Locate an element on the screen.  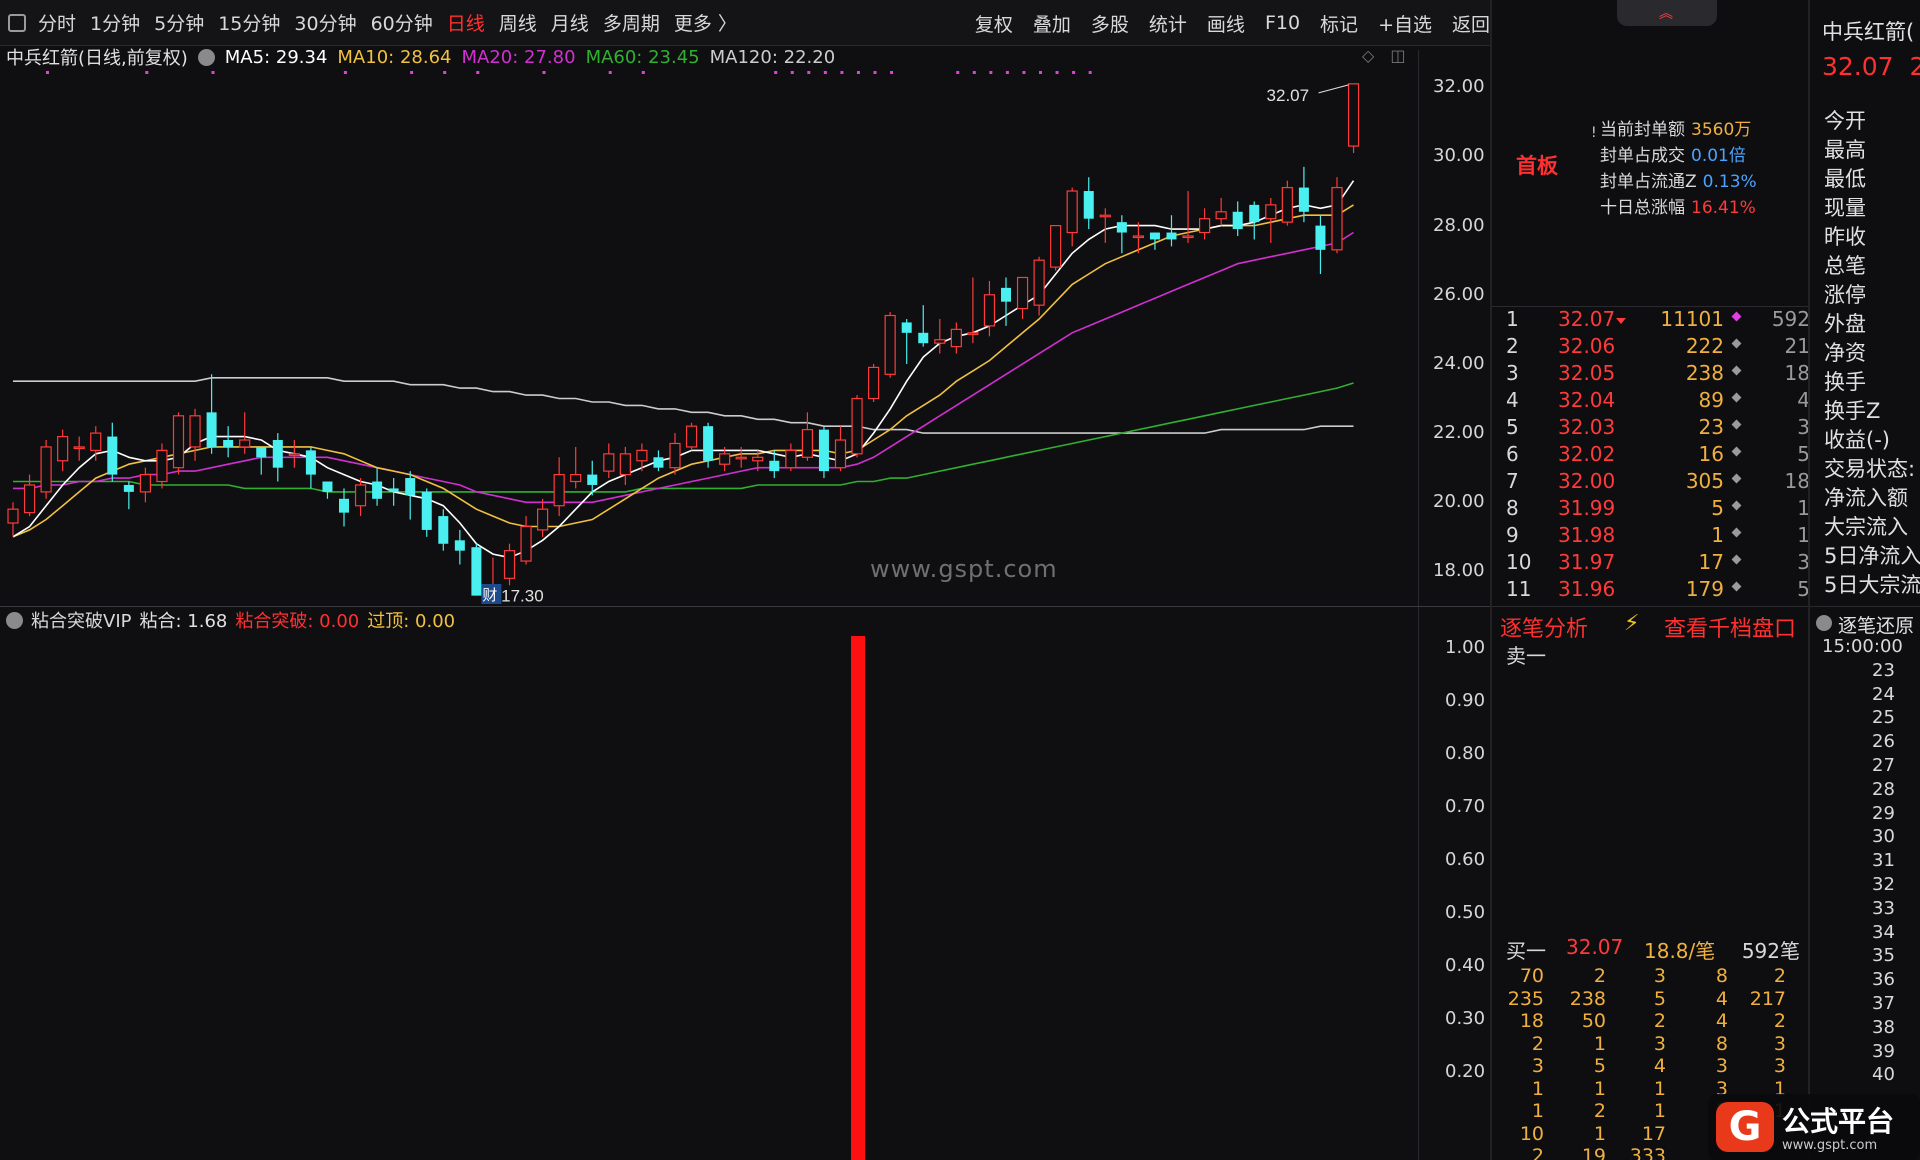
order-book-row: 10 31.97 17 3 is located at coordinates (1651, 563).